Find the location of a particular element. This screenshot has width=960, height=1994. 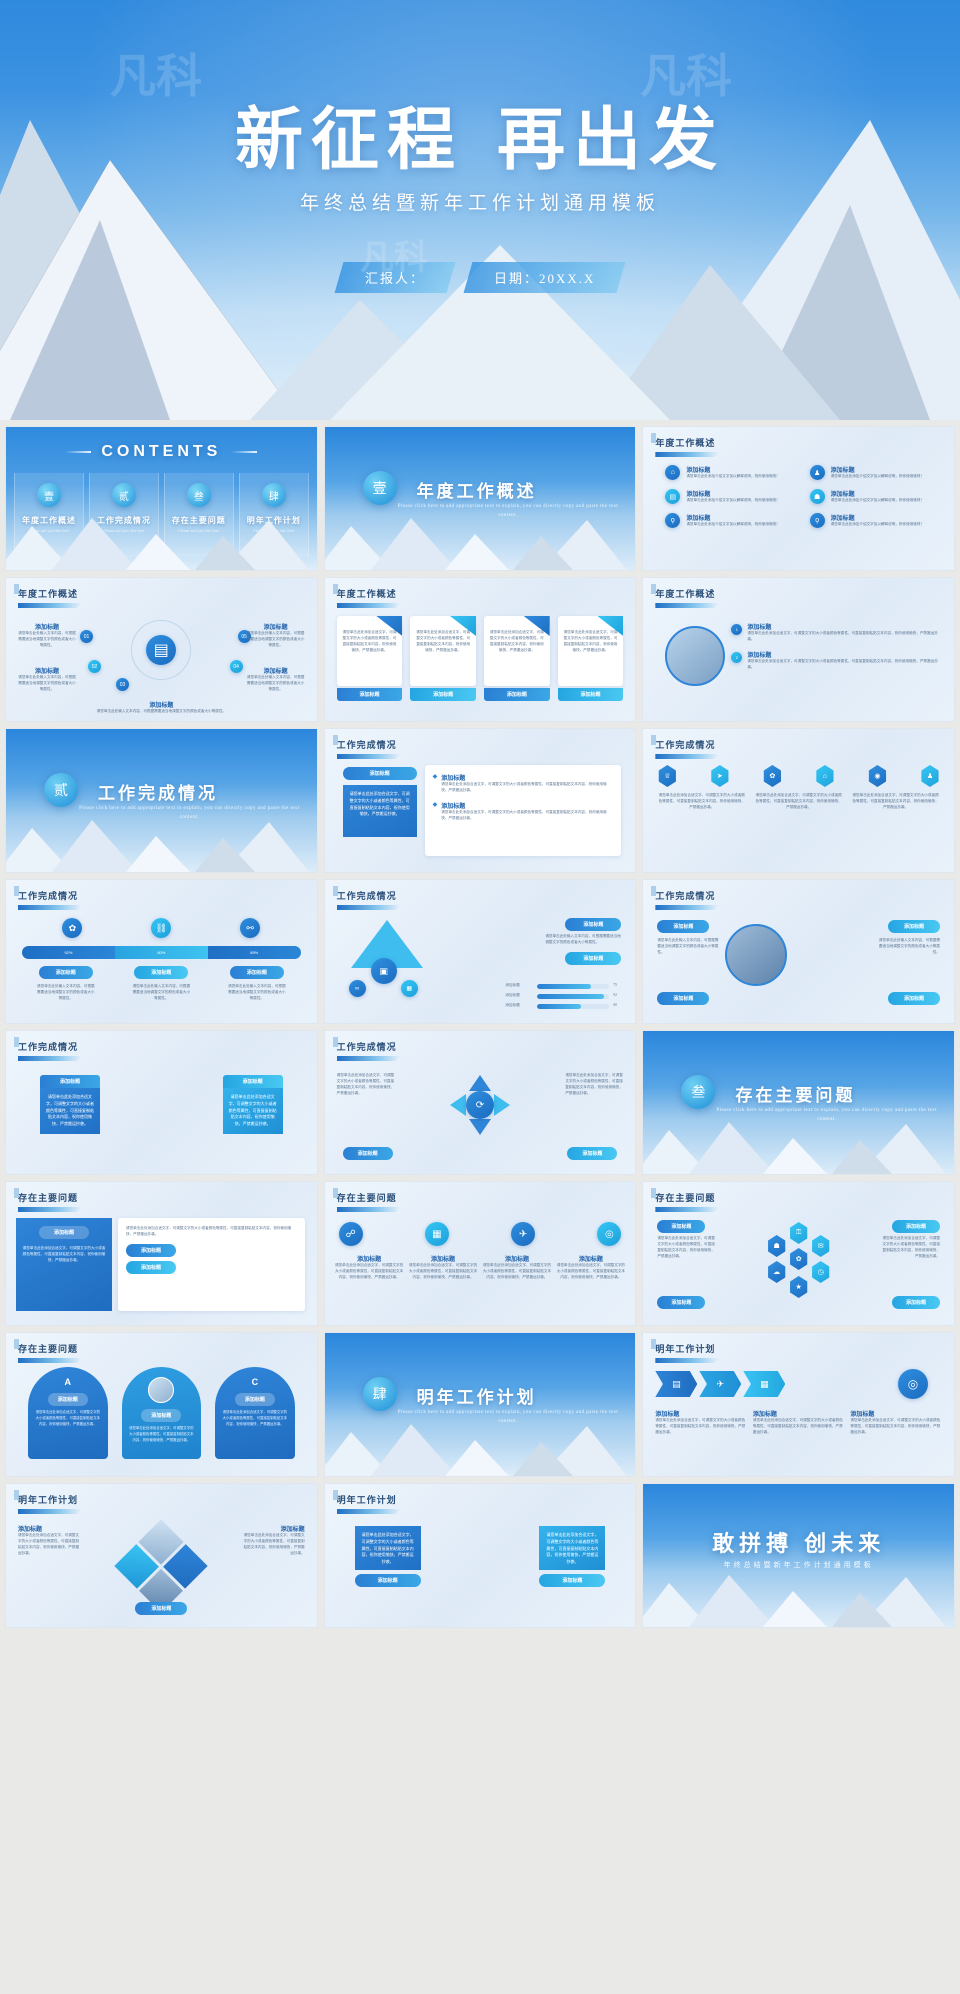

home-icon: ⌂ is located at coordinates (825, 776).